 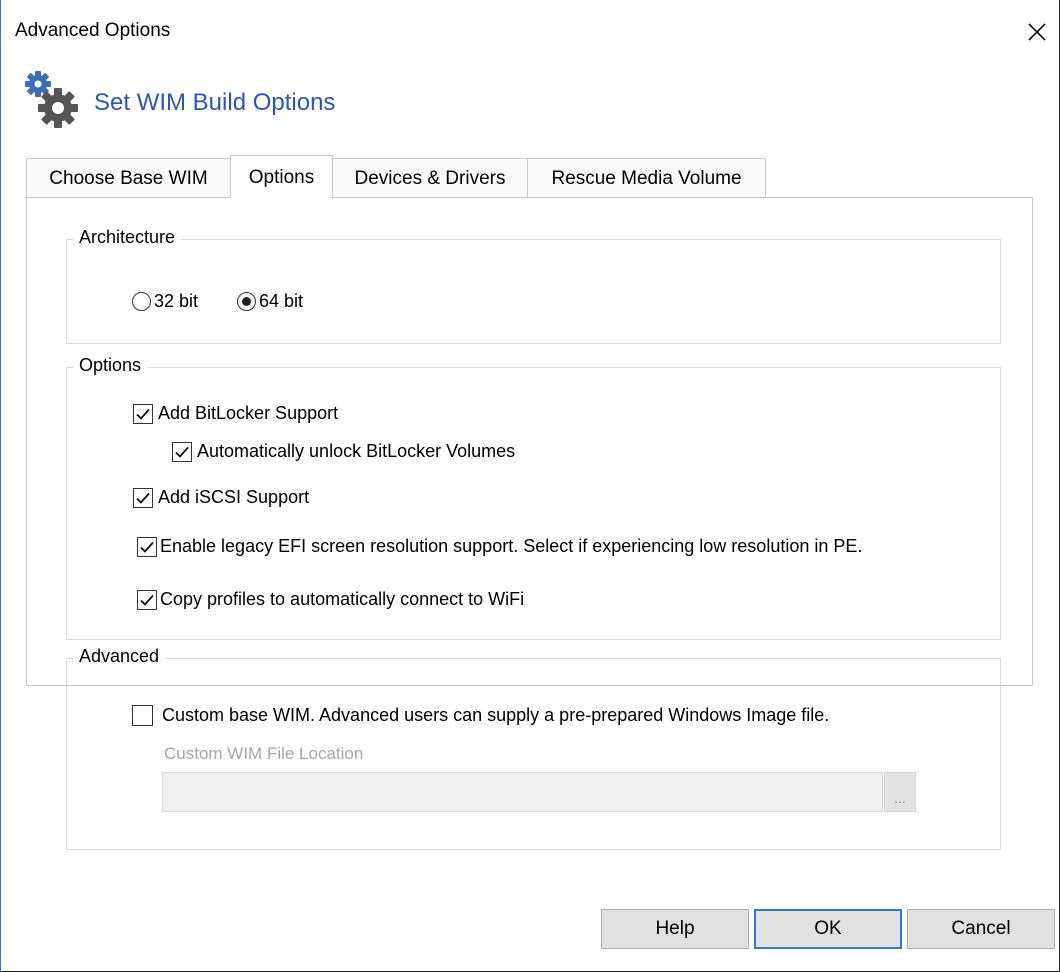 I want to click on checkbox-unchecked, so click(x=142, y=715).